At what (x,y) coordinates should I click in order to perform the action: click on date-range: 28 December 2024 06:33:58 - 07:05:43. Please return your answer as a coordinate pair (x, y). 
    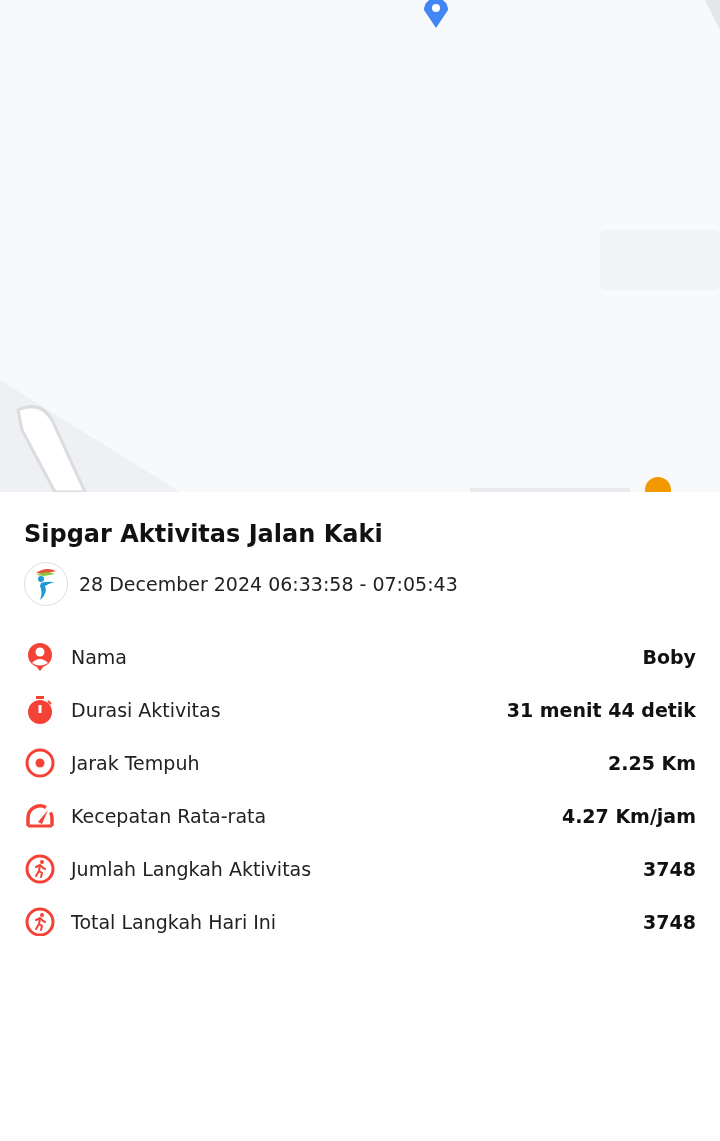
    Looking at the image, I should click on (268, 584).